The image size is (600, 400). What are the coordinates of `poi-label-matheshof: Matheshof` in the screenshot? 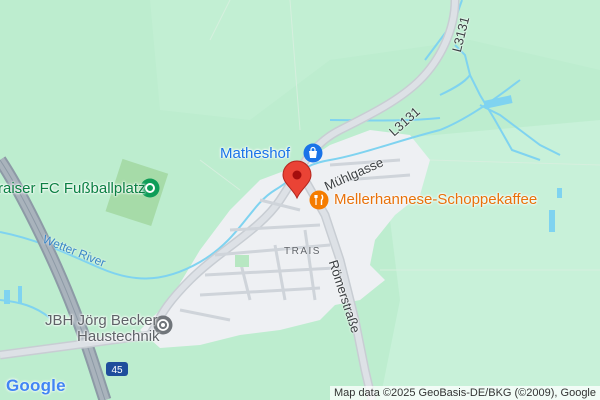 It's located at (255, 153).